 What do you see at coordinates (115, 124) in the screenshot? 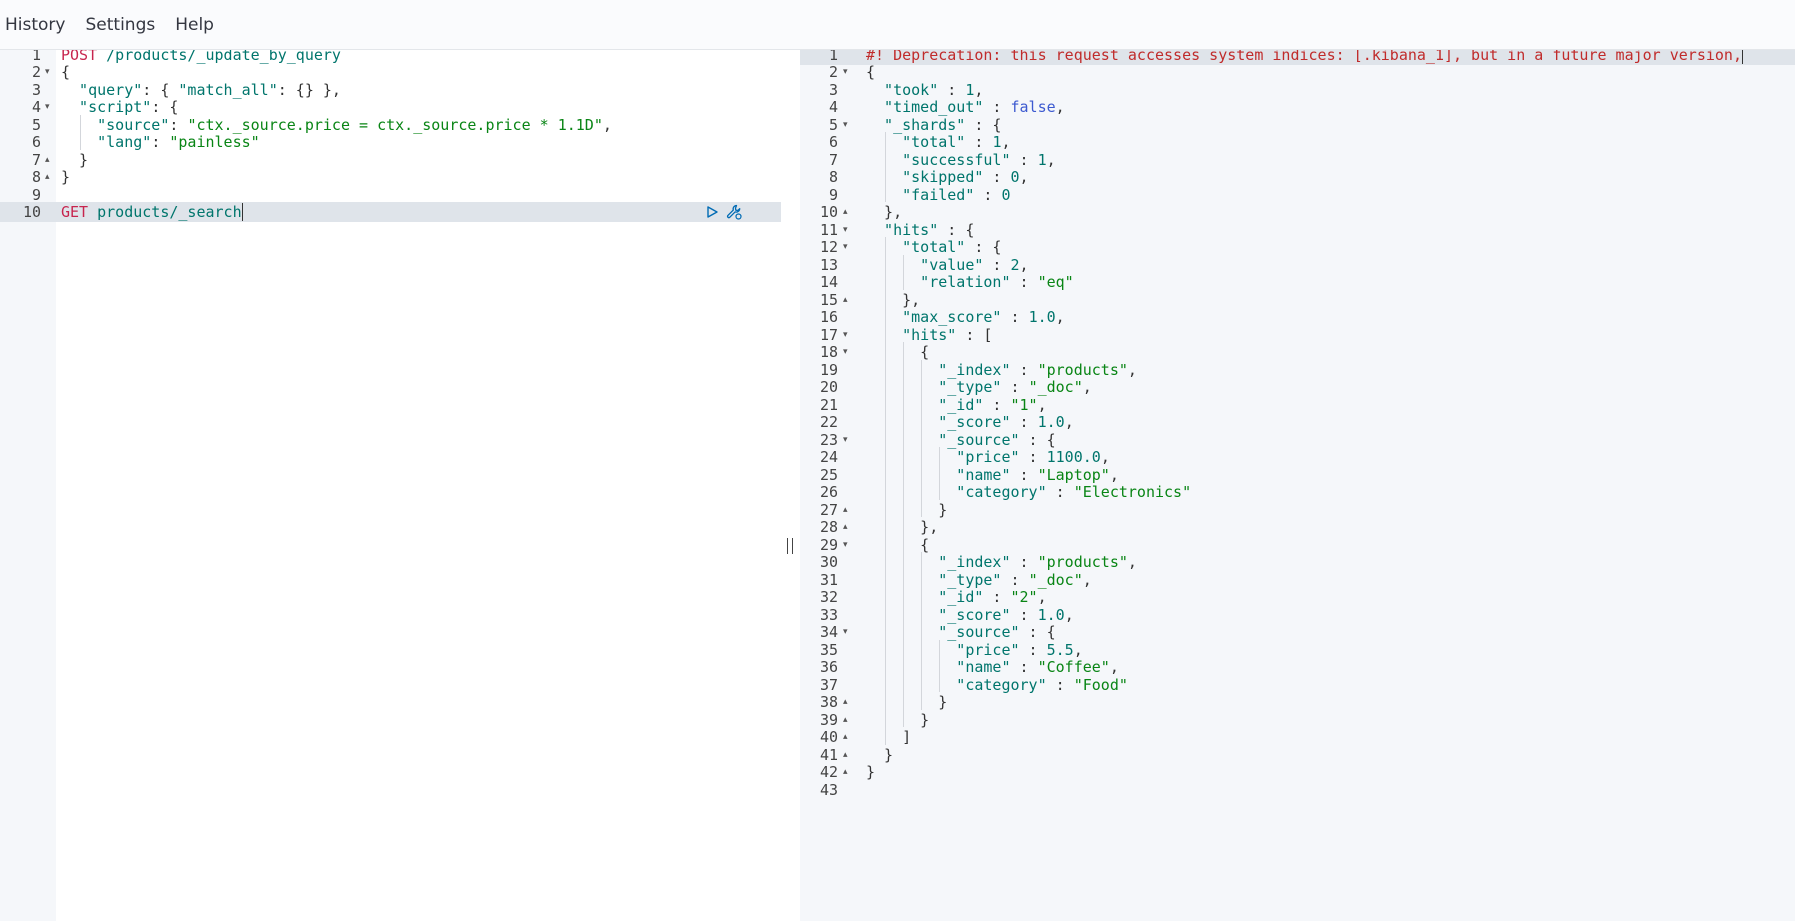
I see `token-key: "source"` at bounding box center [115, 124].